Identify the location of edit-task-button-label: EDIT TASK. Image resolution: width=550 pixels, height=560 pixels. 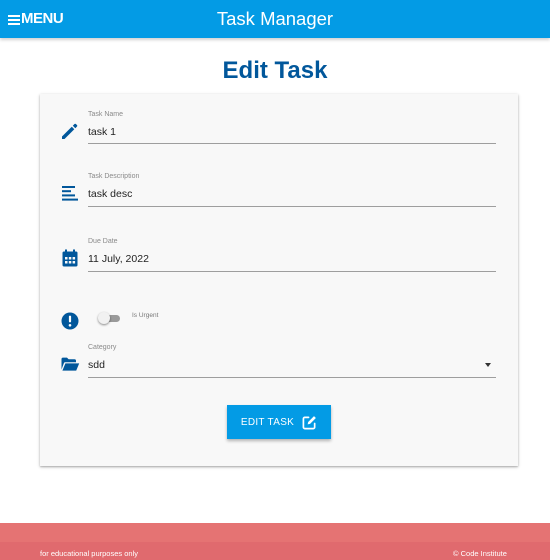
(267, 422).